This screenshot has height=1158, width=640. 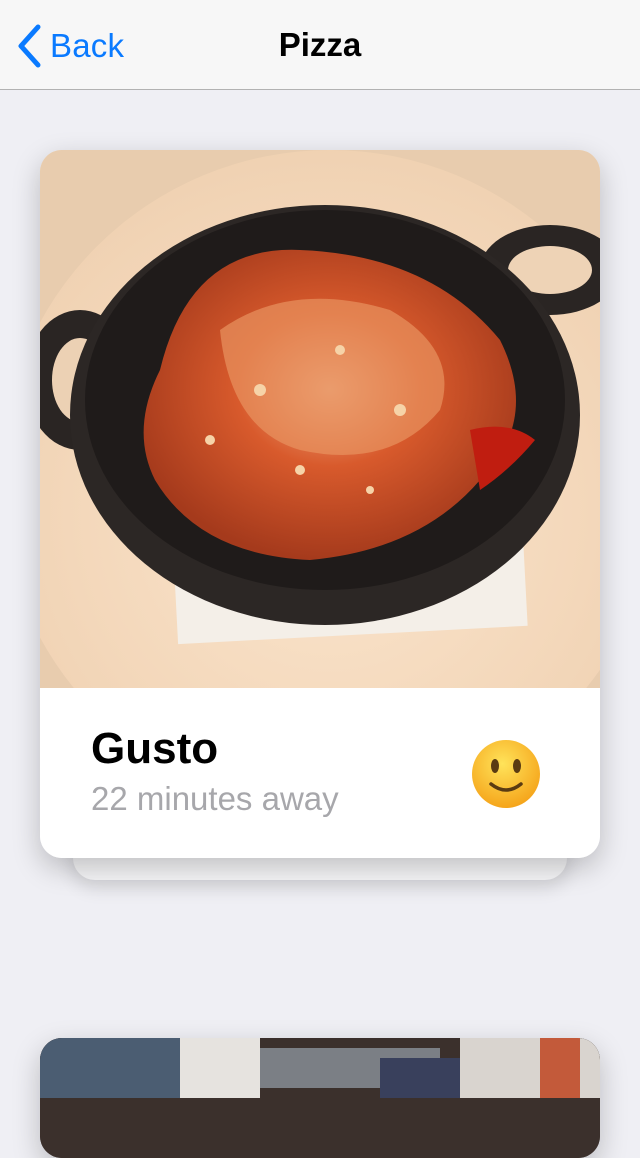 I want to click on next-restaurant-card, so click(x=320, y=1098).